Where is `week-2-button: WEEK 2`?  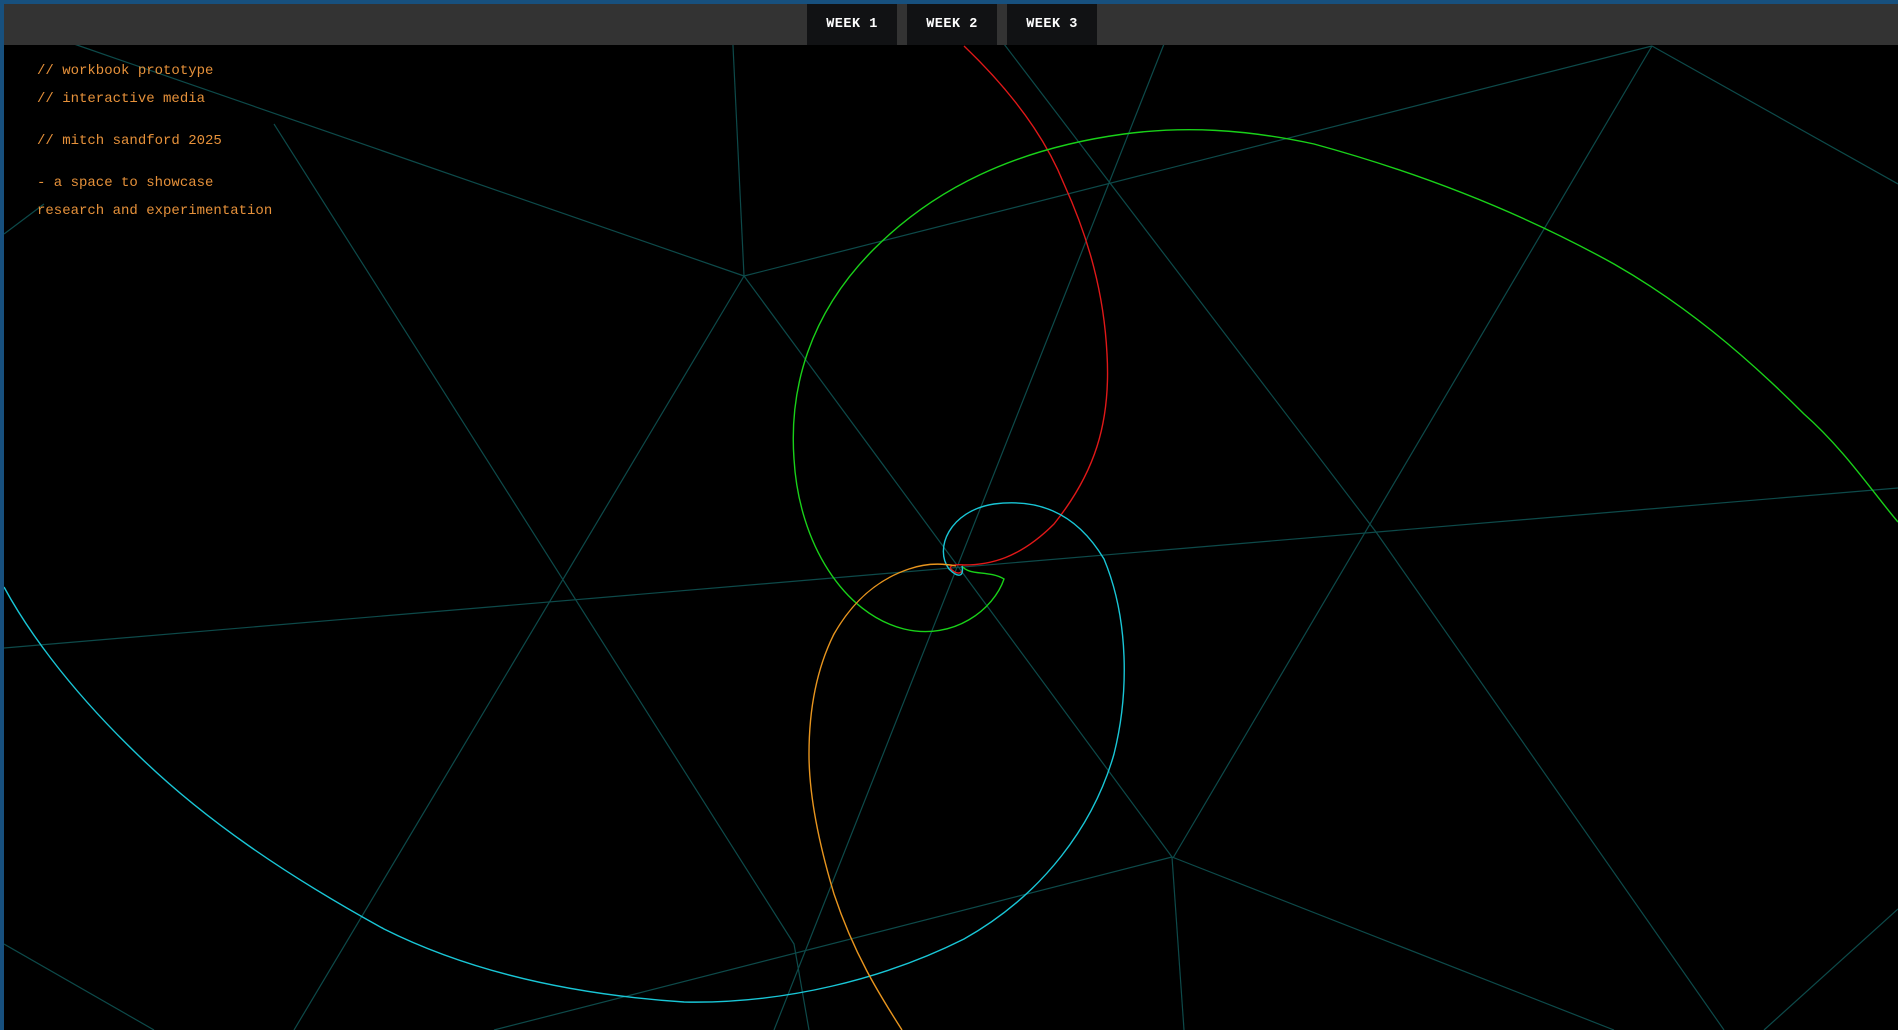
week-2-button: WEEK 2 is located at coordinates (952, 24).